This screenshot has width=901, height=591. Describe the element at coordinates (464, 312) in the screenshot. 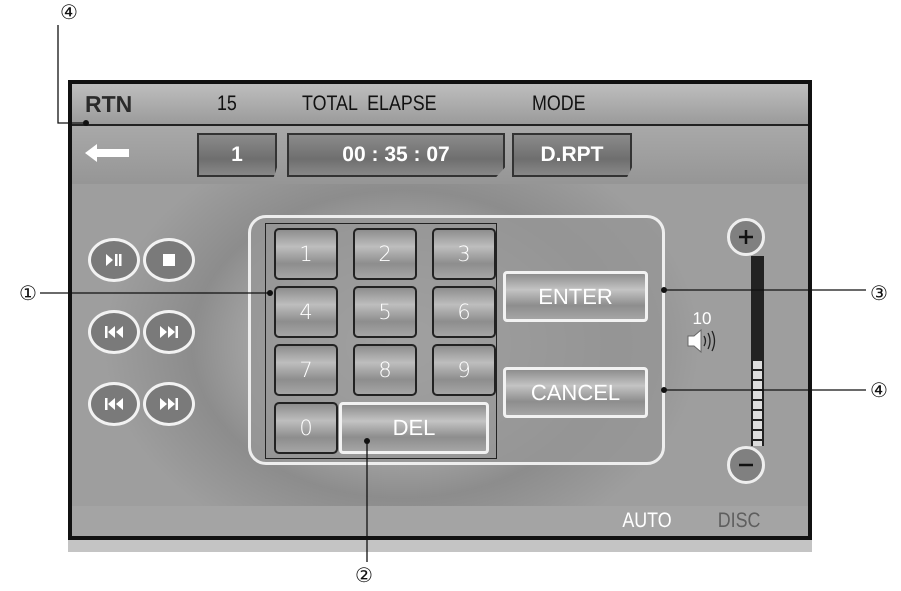

I see `number-key: 6` at that location.